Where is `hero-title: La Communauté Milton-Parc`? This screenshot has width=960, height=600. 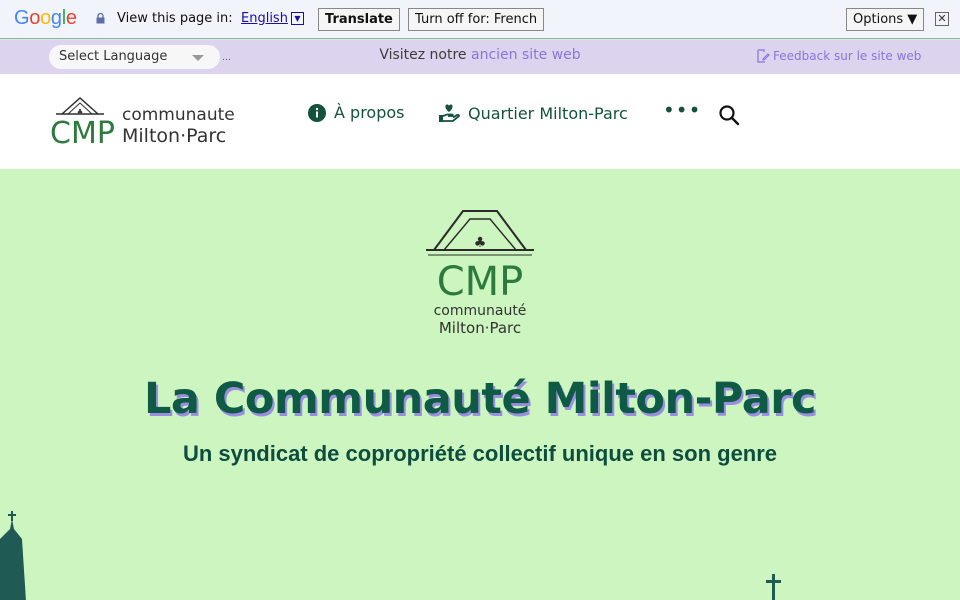 hero-title: La Communauté Milton-Parc is located at coordinates (480, 399).